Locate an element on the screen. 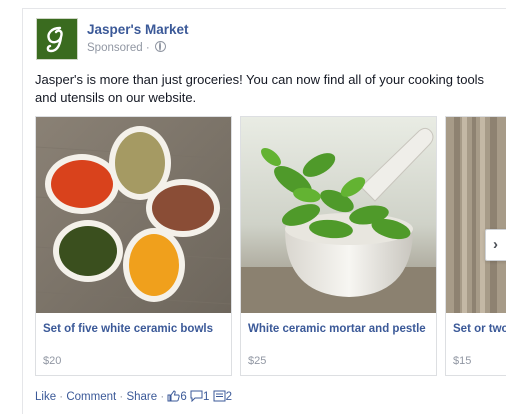  card-left-border is located at coordinates (22, 211).